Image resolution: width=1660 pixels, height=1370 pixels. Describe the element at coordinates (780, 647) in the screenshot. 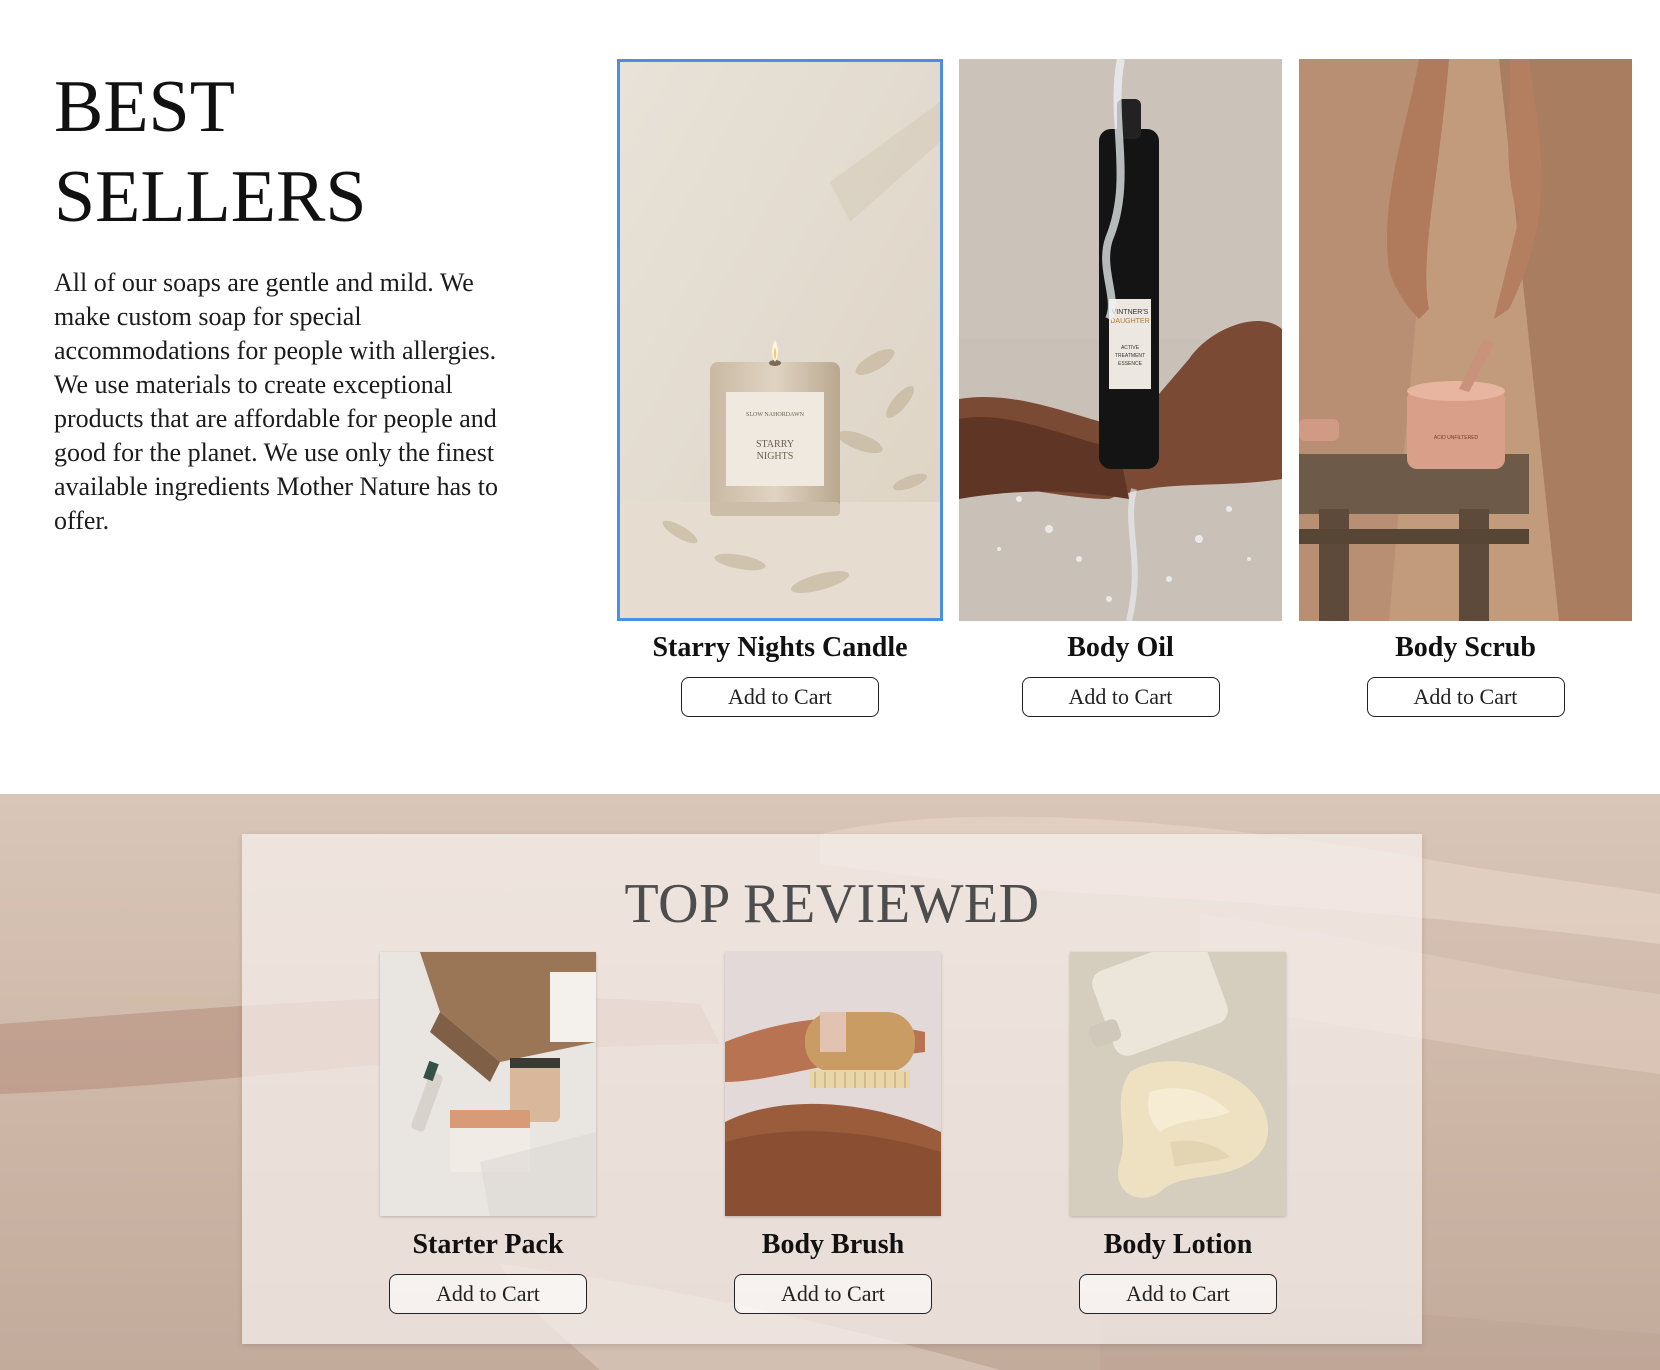

I see `product-name: Starry Nights Candle` at that location.